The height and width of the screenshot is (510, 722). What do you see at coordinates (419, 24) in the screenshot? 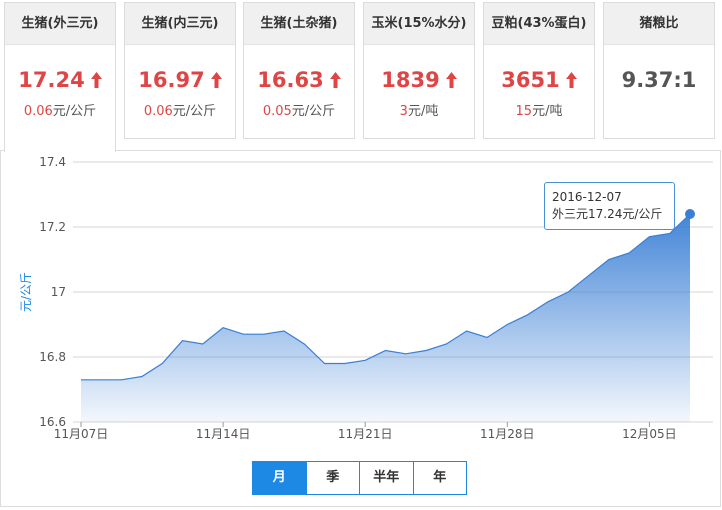
I see `card-title: 玉米(15%水分)` at bounding box center [419, 24].